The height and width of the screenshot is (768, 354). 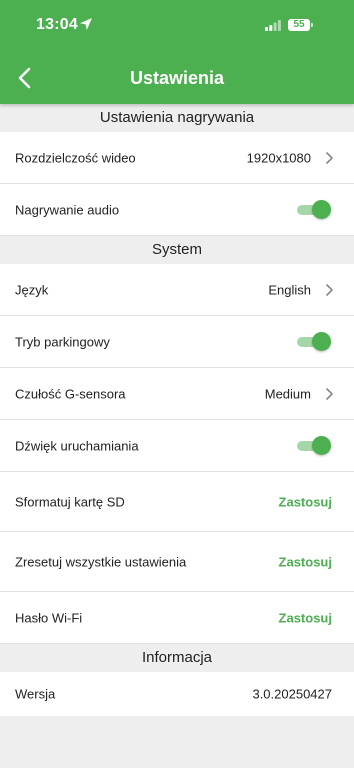 I want to click on format-sd-apply-button: Zastosuj, so click(x=305, y=501).